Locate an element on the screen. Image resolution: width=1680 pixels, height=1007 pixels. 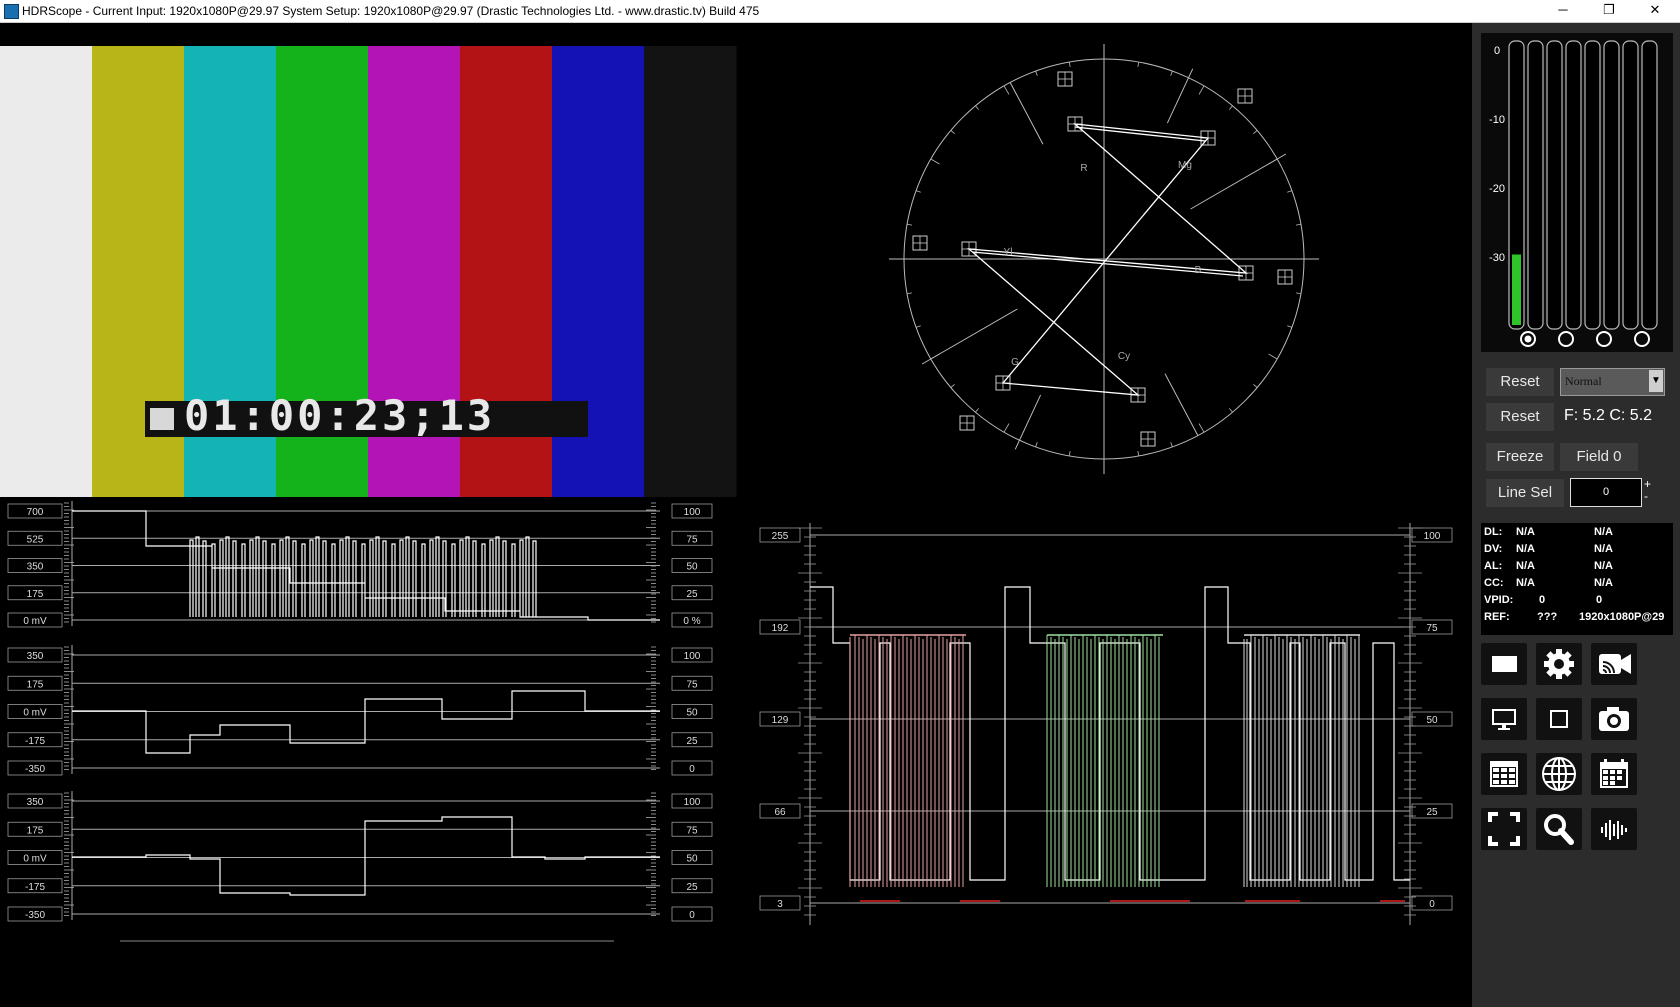
info-key: REF: is located at coordinates (1497, 617).